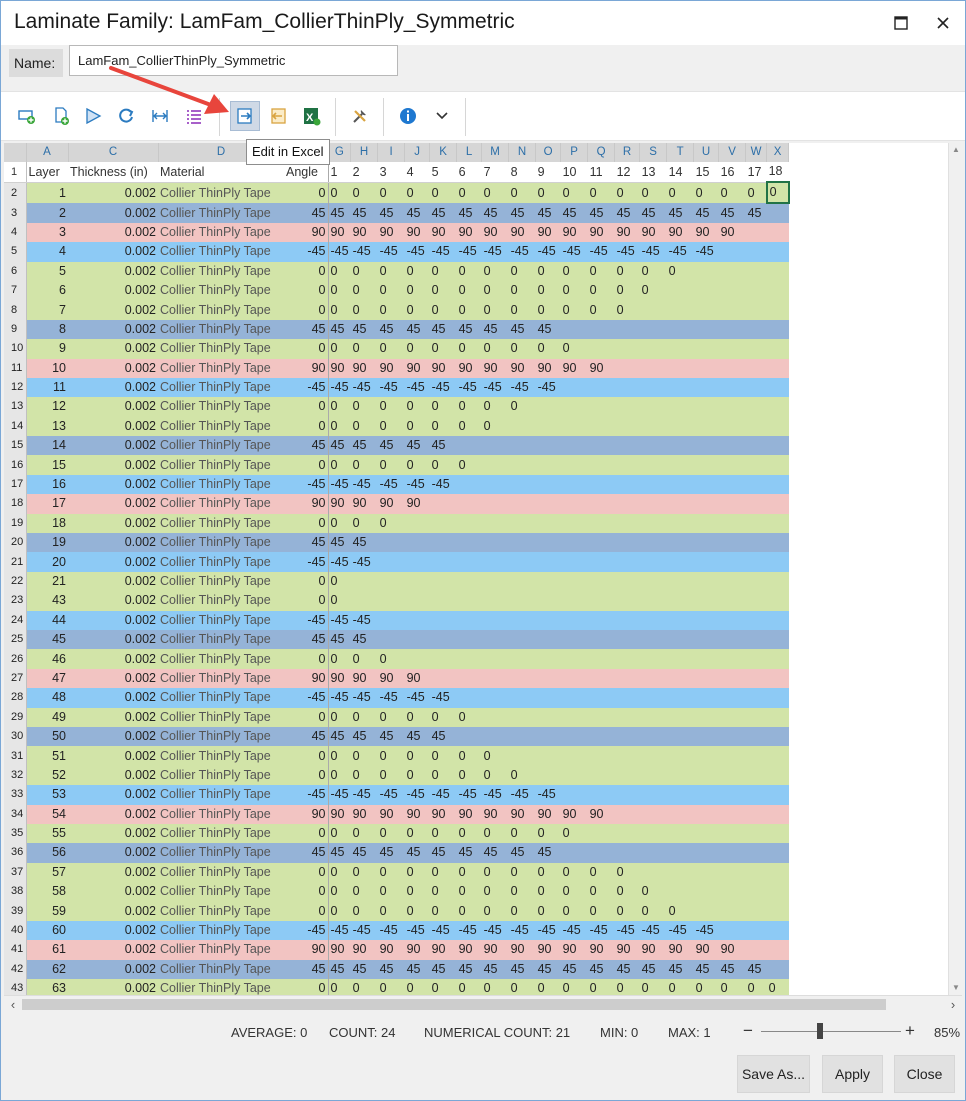  What do you see at coordinates (442, 116) in the screenshot?
I see `more-options-button` at bounding box center [442, 116].